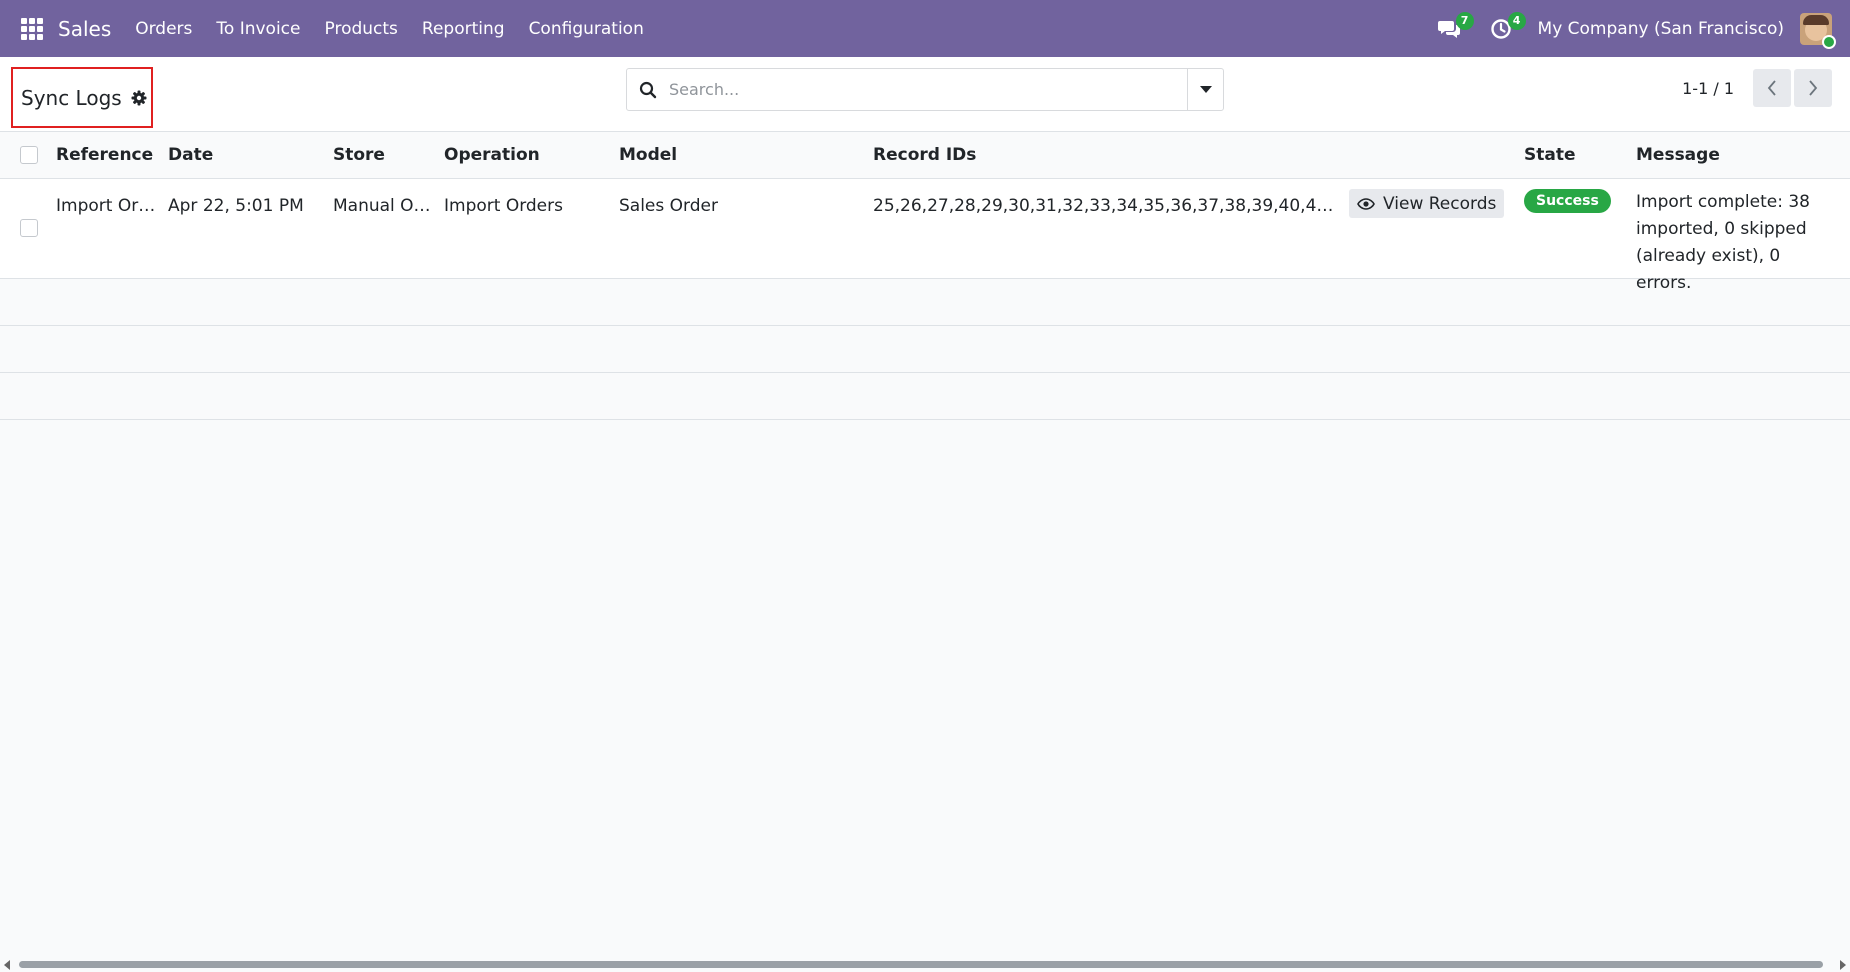 This screenshot has width=1850, height=972. I want to click on gear-icon, so click(139, 98).